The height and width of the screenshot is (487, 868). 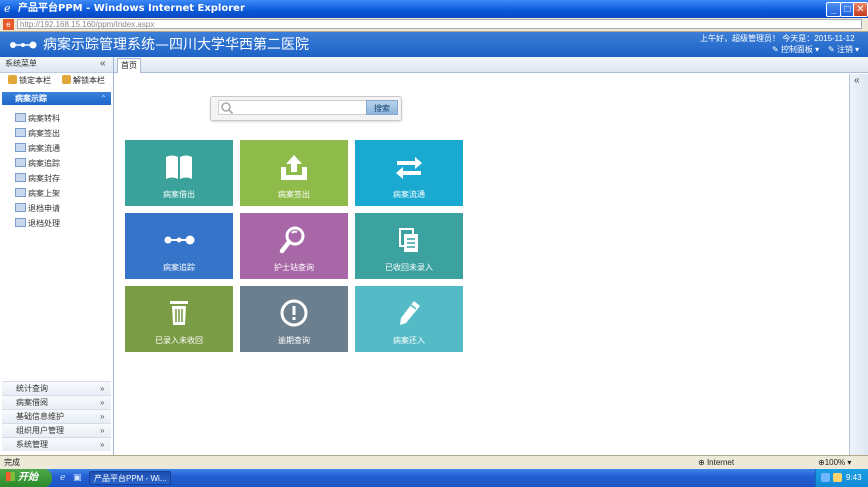 What do you see at coordinates (78, 477) in the screenshot?
I see `quicklaunch-desktop-icon: ▣` at bounding box center [78, 477].